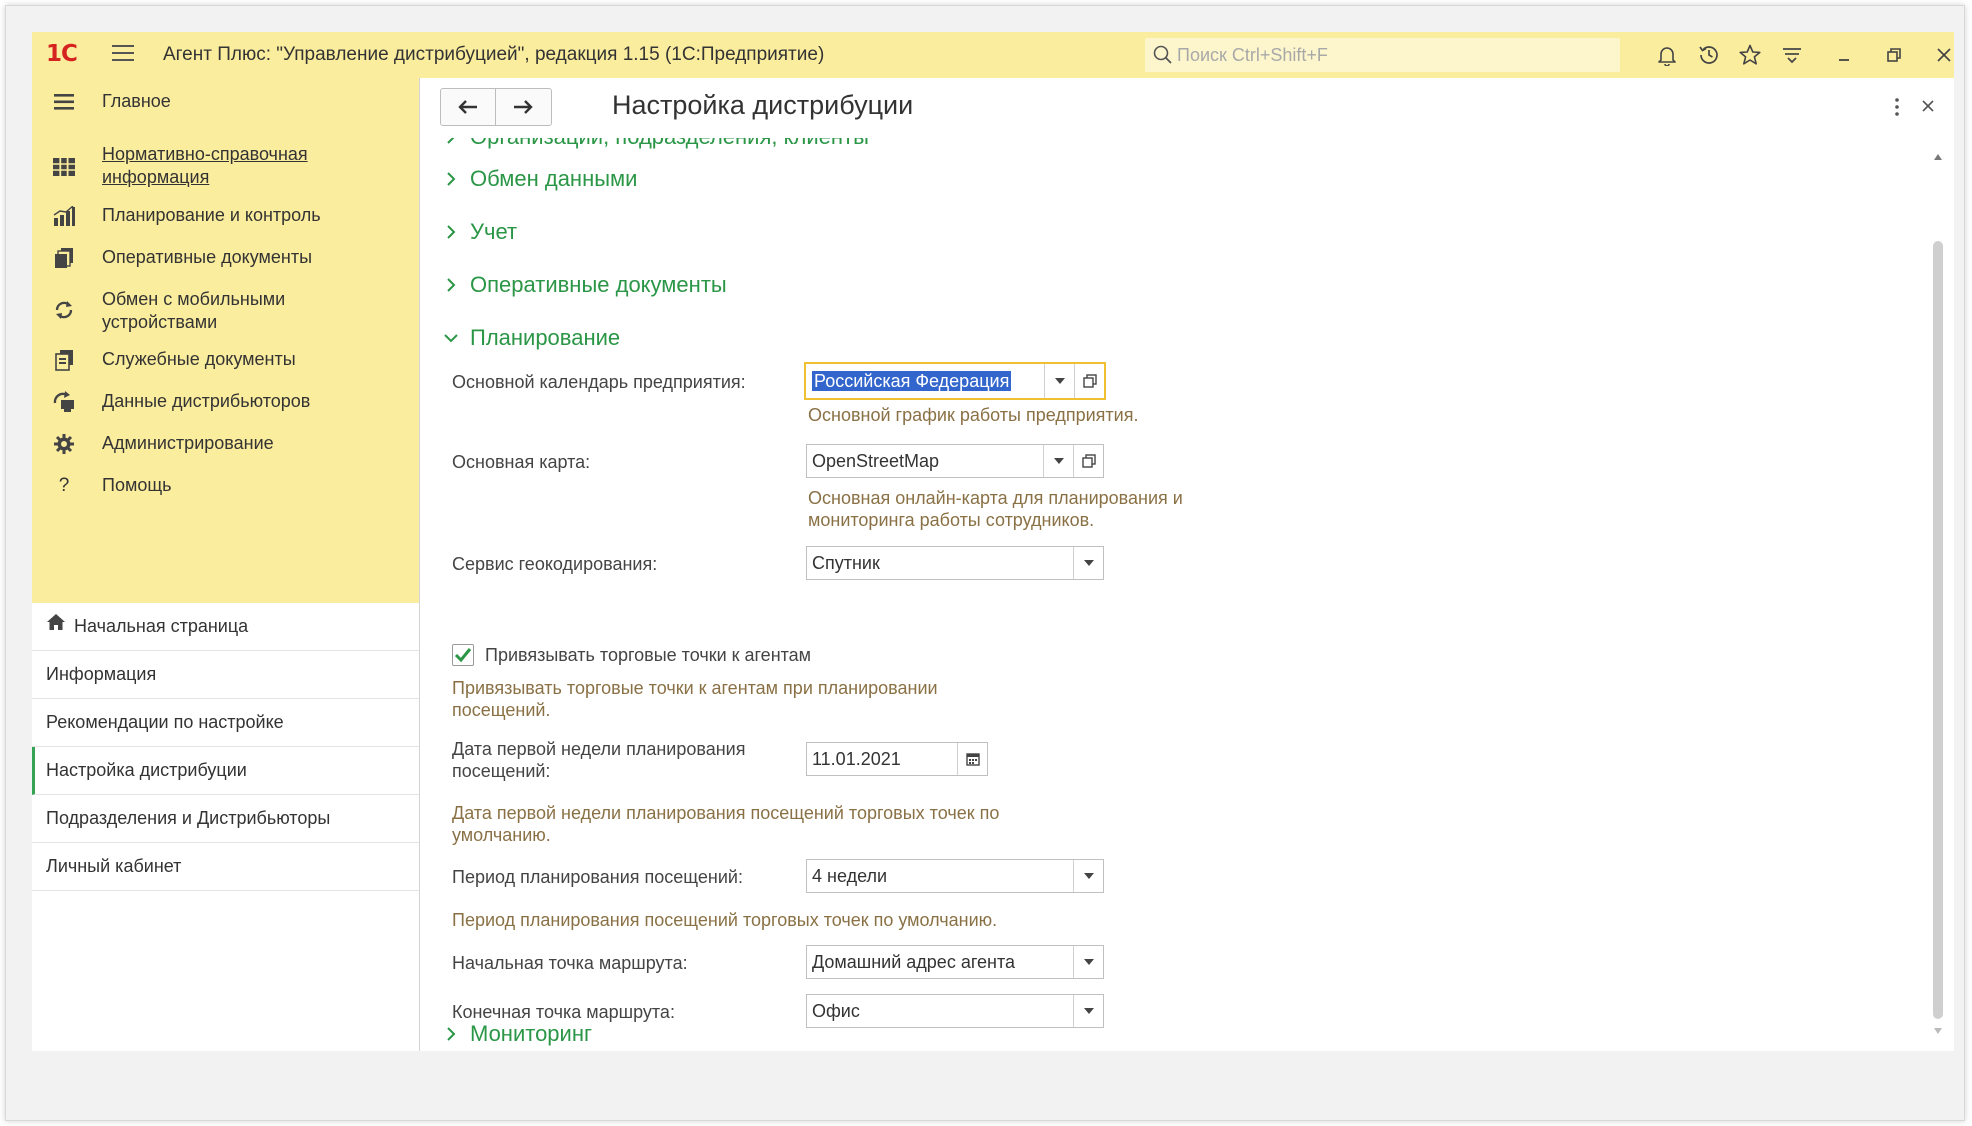  I want to click on start-point-field: Домашний адрес агента, so click(955, 962).